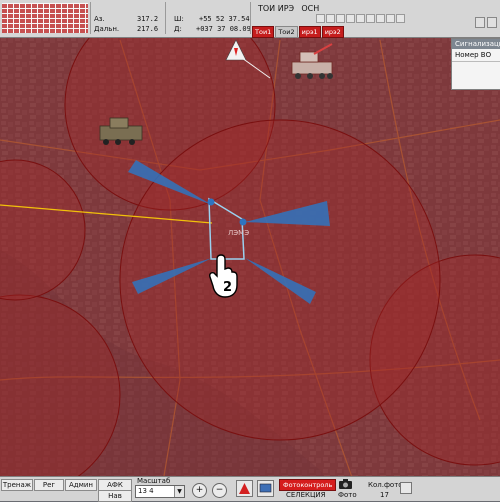 This screenshot has height=502, width=500. What do you see at coordinates (148, 29) in the screenshot?
I see `distance-value: 217.6` at bounding box center [148, 29].